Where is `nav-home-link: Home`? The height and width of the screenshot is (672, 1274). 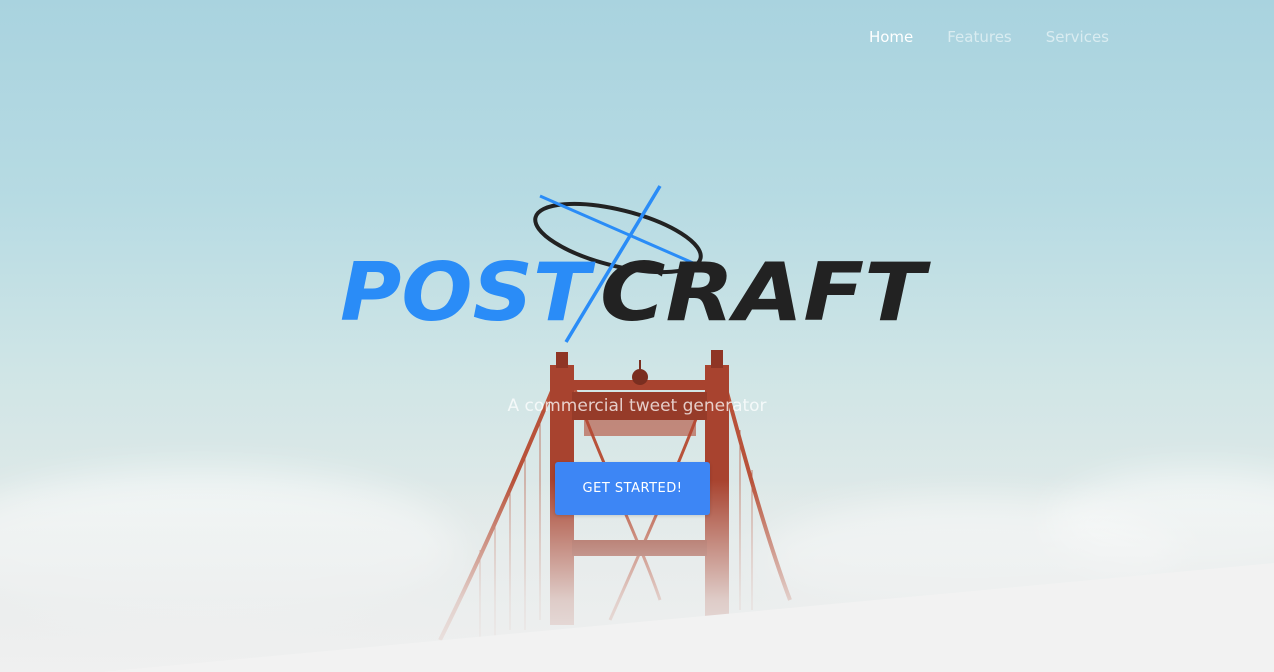
nav-home-link: Home is located at coordinates (891, 37).